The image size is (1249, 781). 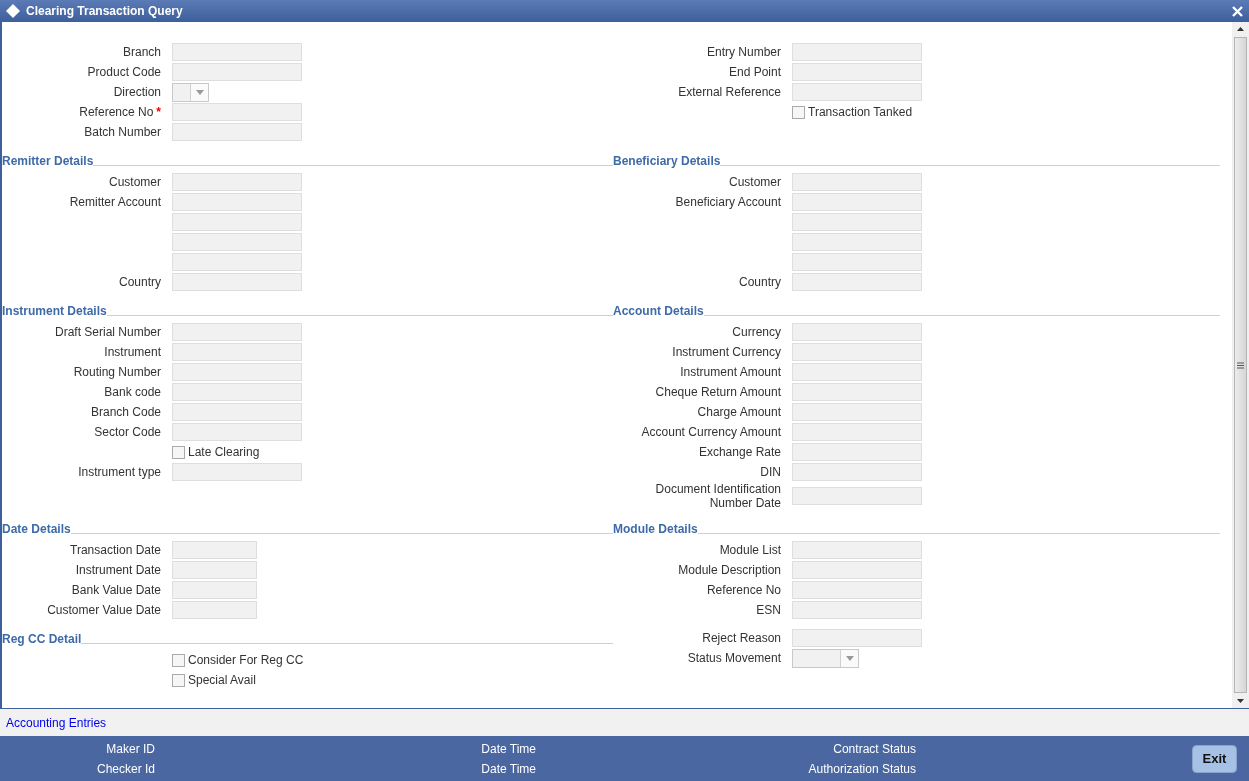 I want to click on scroll-up-icon, so click(x=1240, y=29).